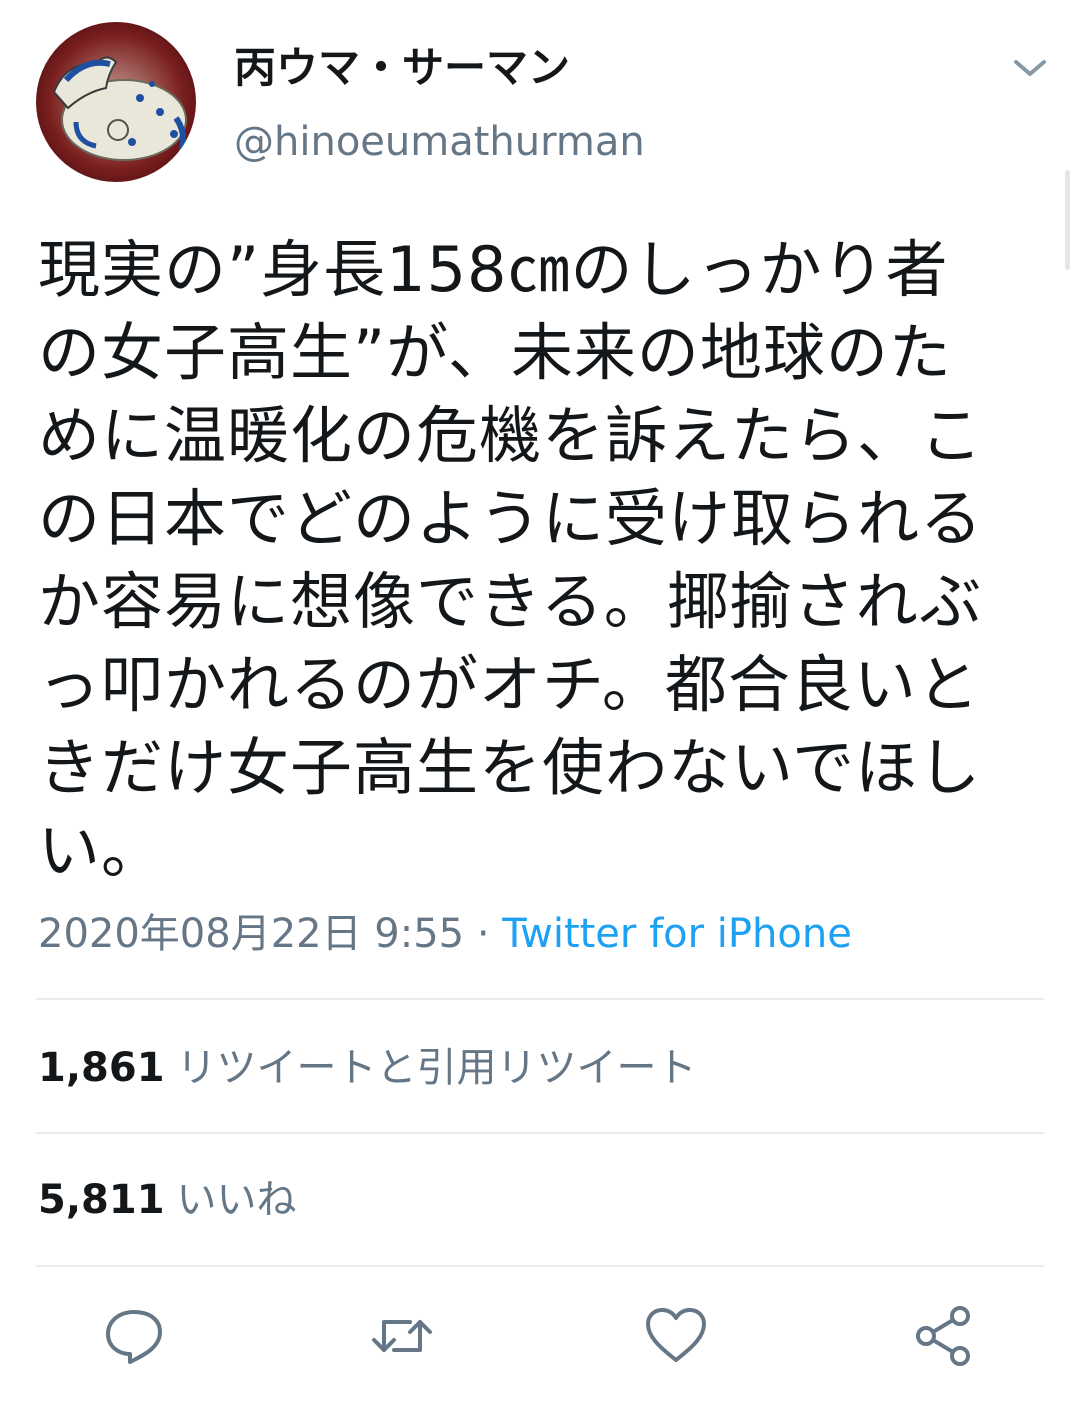  What do you see at coordinates (944, 1336) in the screenshot?
I see `share-icon` at bounding box center [944, 1336].